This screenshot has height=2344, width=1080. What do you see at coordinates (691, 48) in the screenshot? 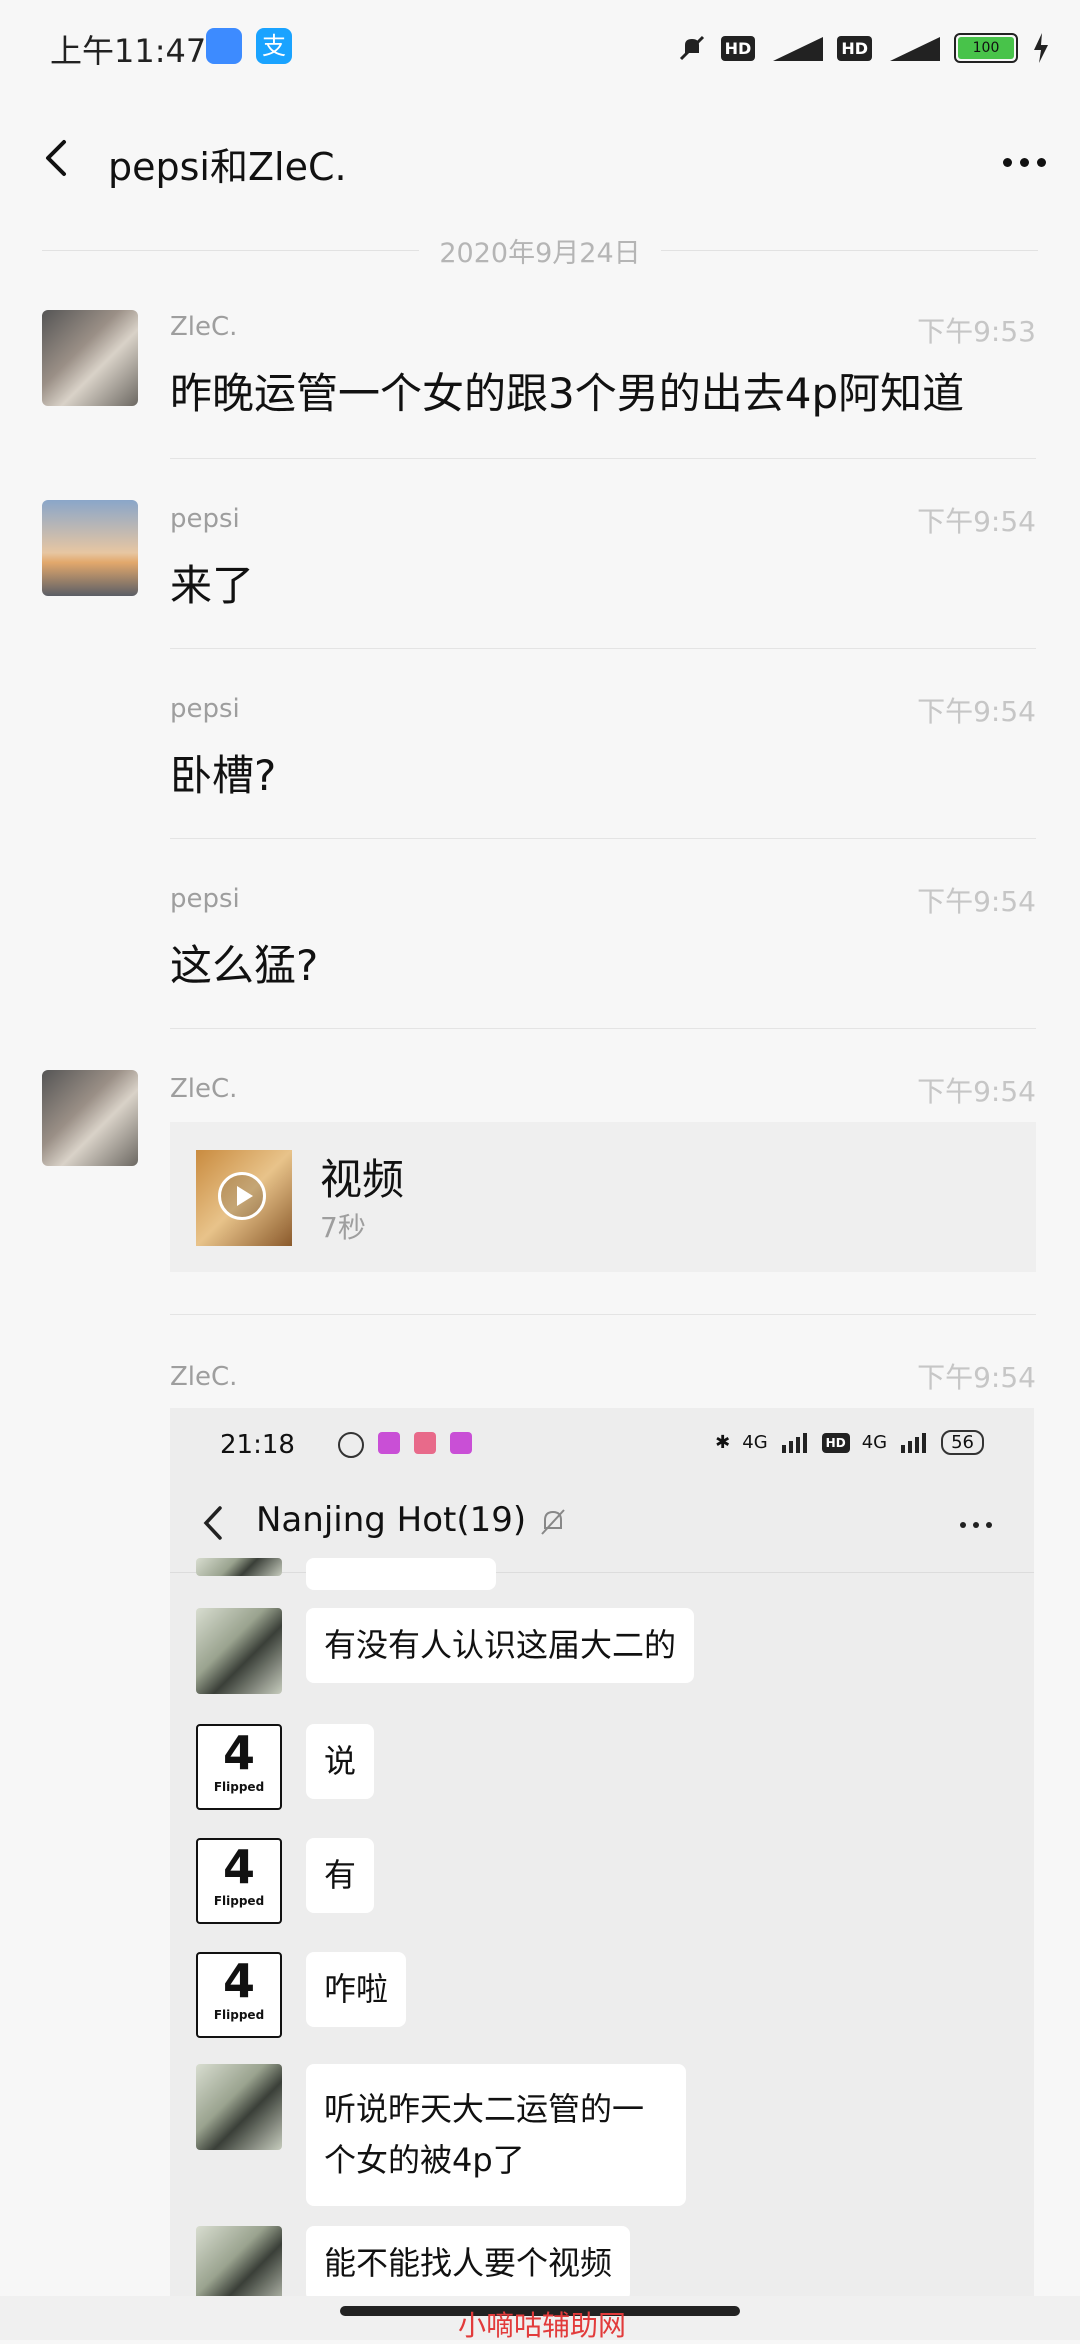
I see `mute-icon` at bounding box center [691, 48].